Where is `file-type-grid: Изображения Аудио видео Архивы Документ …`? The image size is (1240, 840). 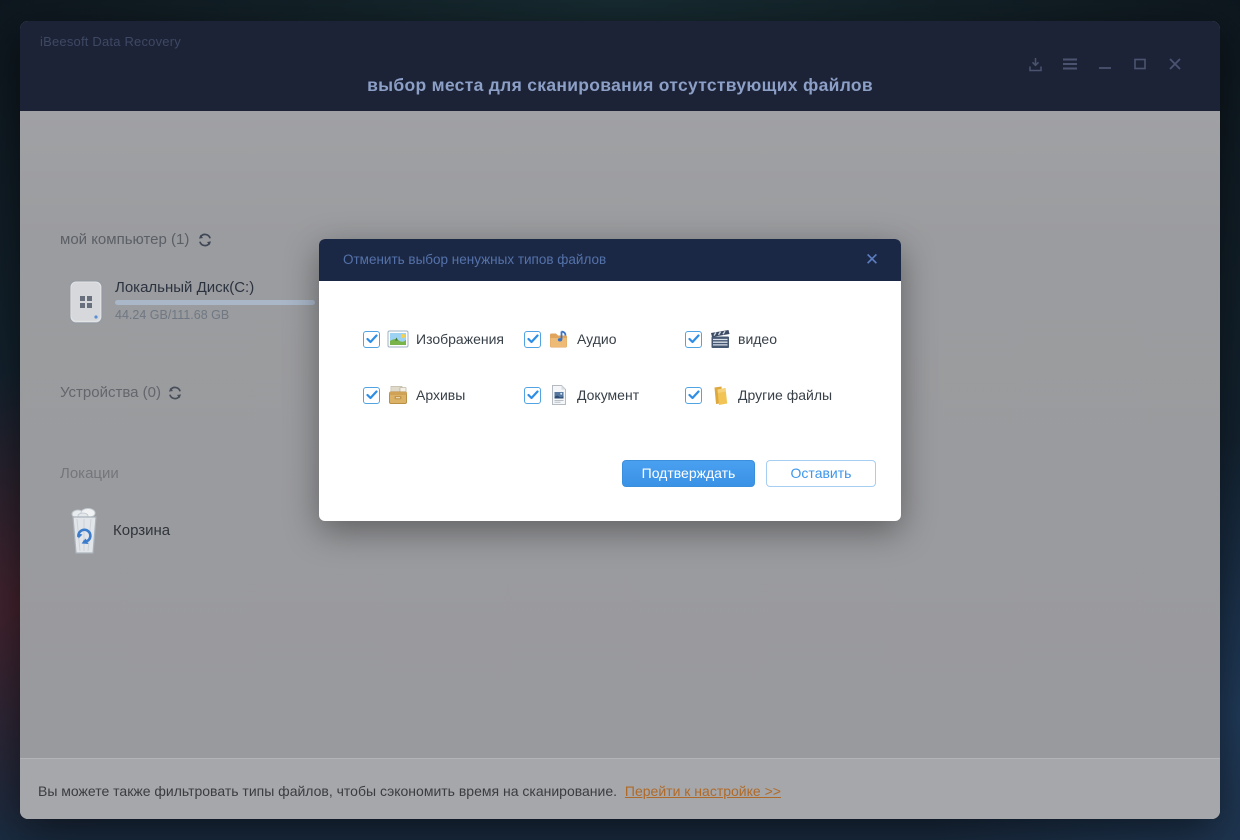
file-type-grid: Изображения Аудио видео Архивы Документ … is located at coordinates (629, 367).